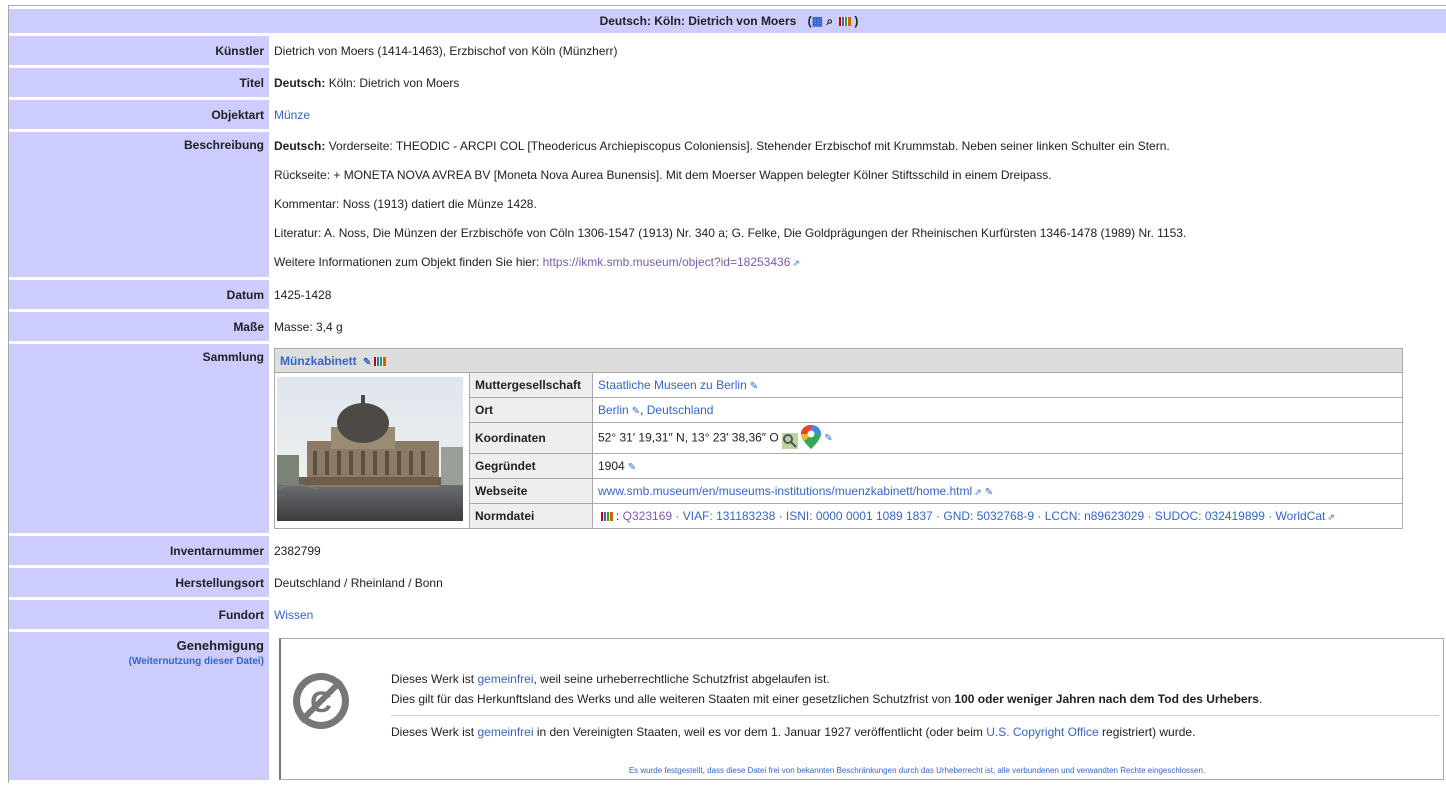  I want to click on koordinaten-value: 52° 31′ 19,31″ N, 13° 23′ 38,36″ O, so click(688, 437).